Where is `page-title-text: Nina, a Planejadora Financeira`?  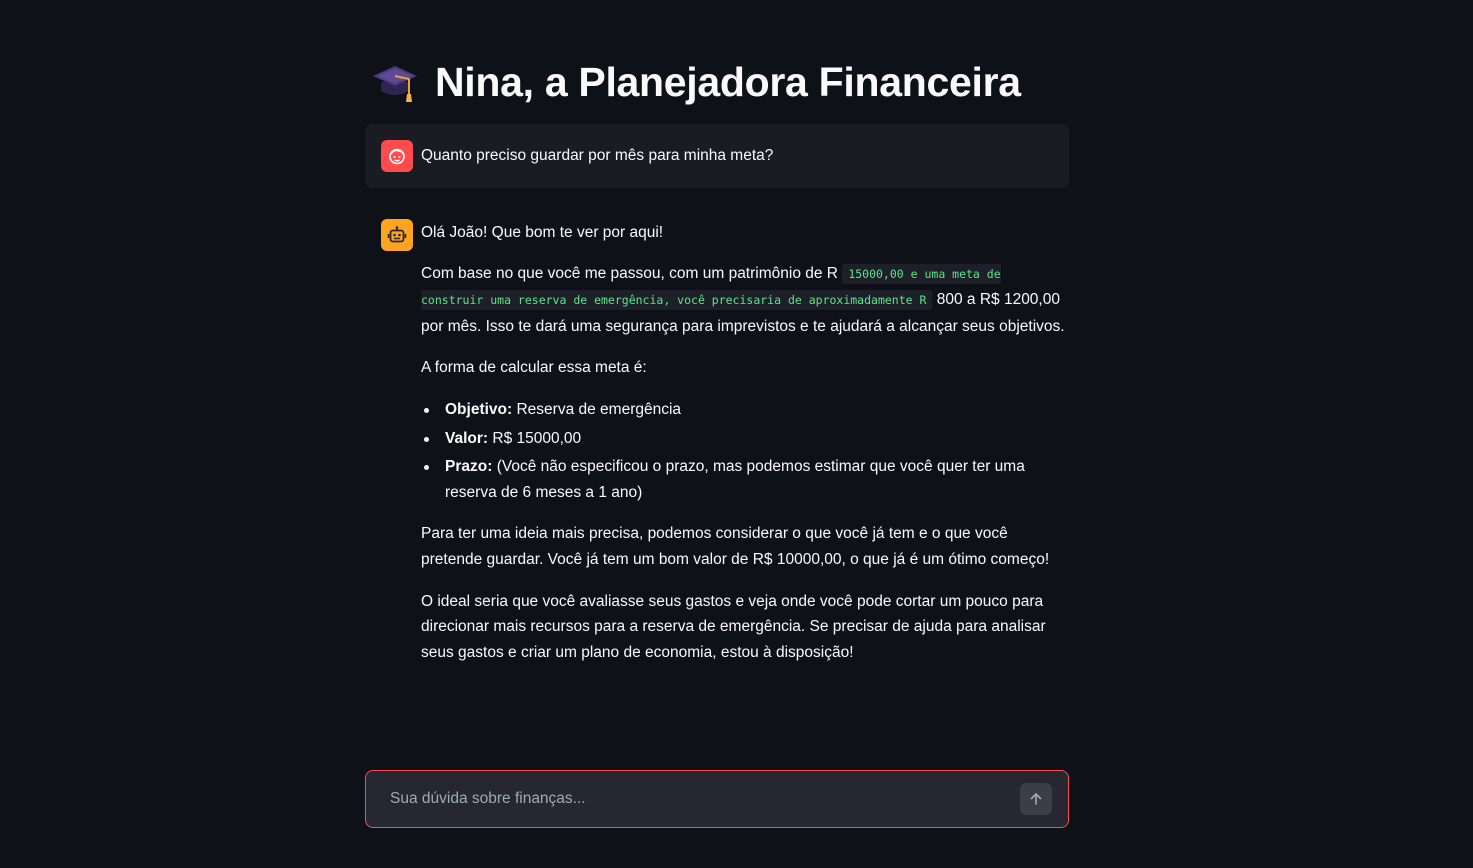 page-title-text: Nina, a Planejadora Financeira is located at coordinates (728, 82).